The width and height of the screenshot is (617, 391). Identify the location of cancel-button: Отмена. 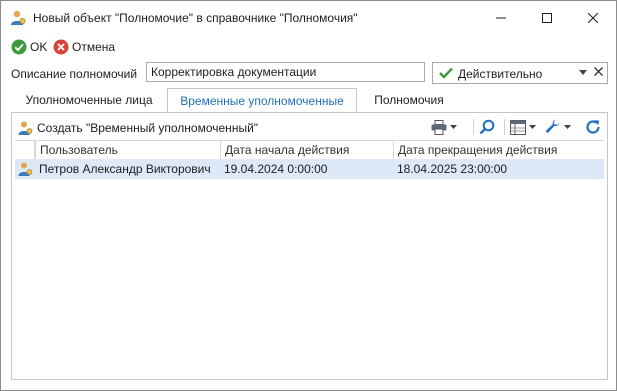
(84, 47).